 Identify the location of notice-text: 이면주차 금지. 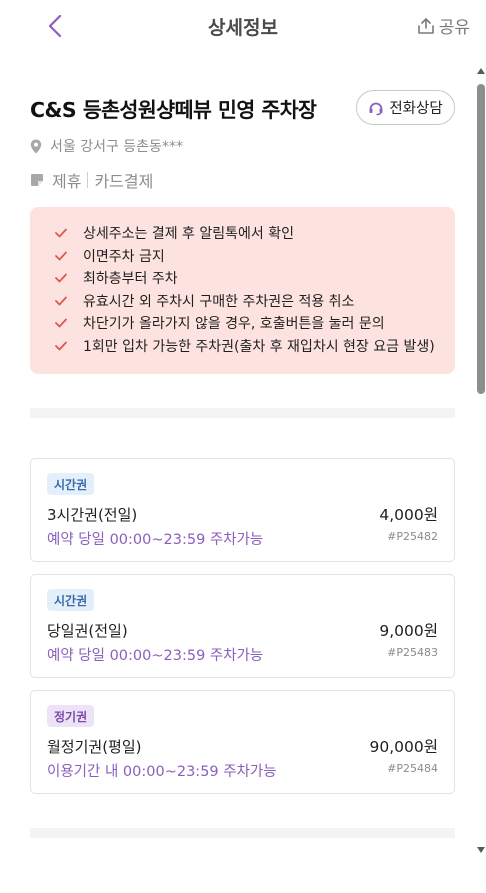
(124, 256).